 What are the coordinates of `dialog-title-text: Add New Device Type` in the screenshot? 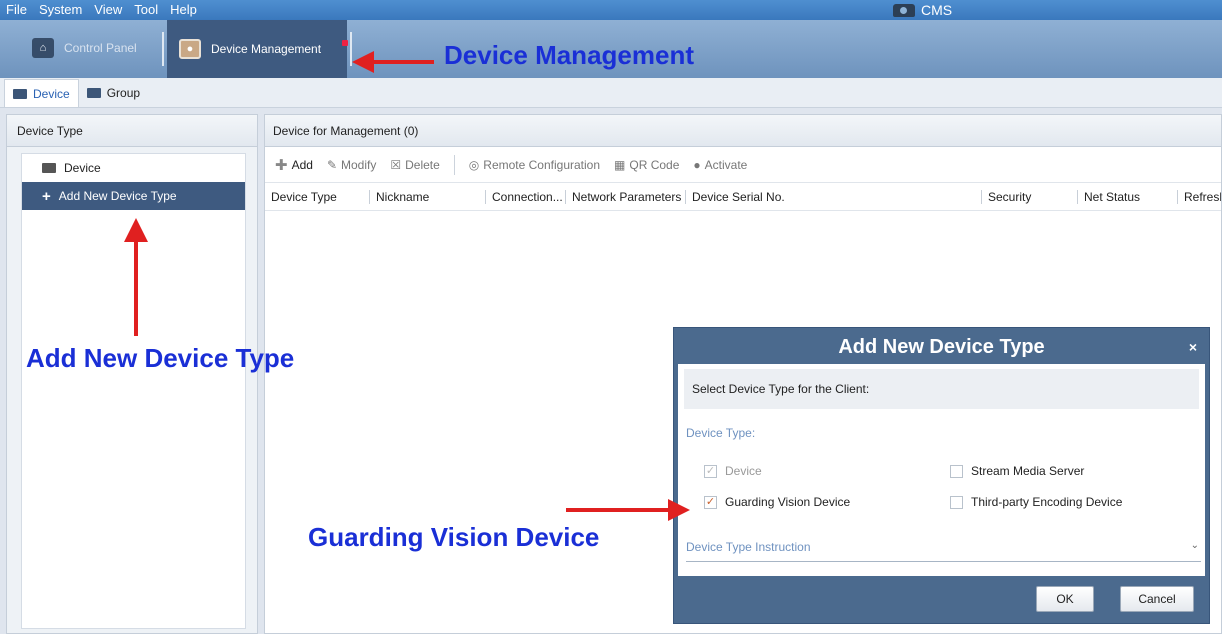 It's located at (941, 347).